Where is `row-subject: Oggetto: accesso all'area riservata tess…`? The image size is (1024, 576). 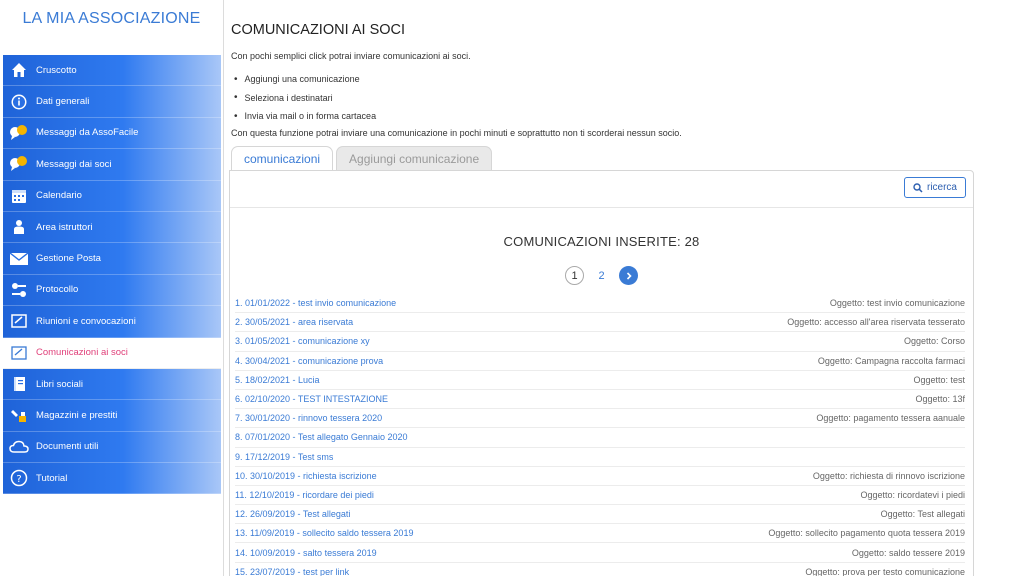 row-subject: Oggetto: accesso all'area riservata tess… is located at coordinates (876, 322).